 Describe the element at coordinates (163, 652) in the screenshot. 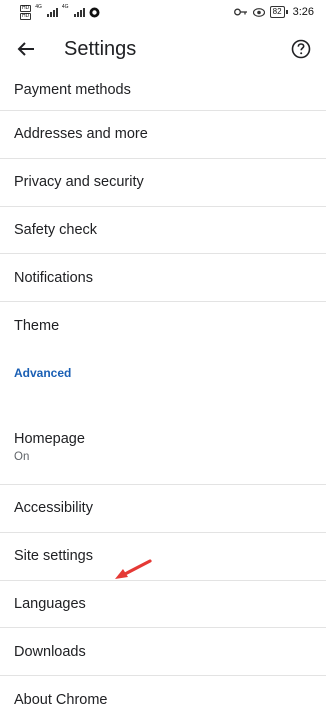

I see `settings-item-downloads: Downloads` at that location.